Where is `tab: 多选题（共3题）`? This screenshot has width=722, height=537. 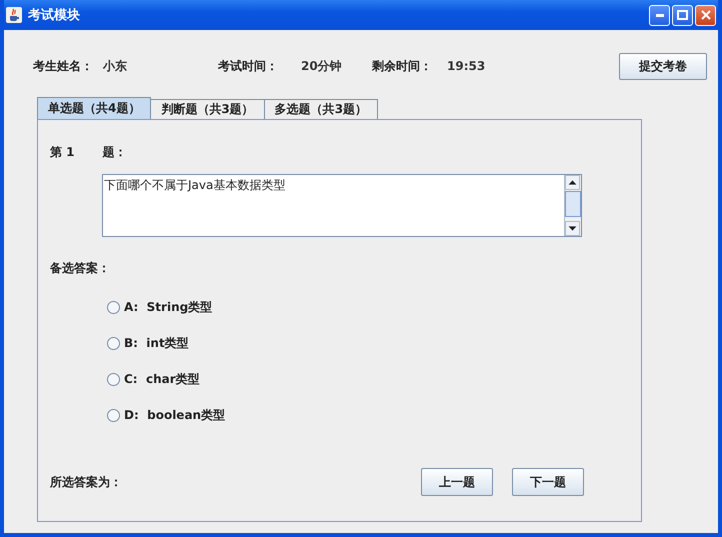
tab: 多选题（共3题） is located at coordinates (321, 109).